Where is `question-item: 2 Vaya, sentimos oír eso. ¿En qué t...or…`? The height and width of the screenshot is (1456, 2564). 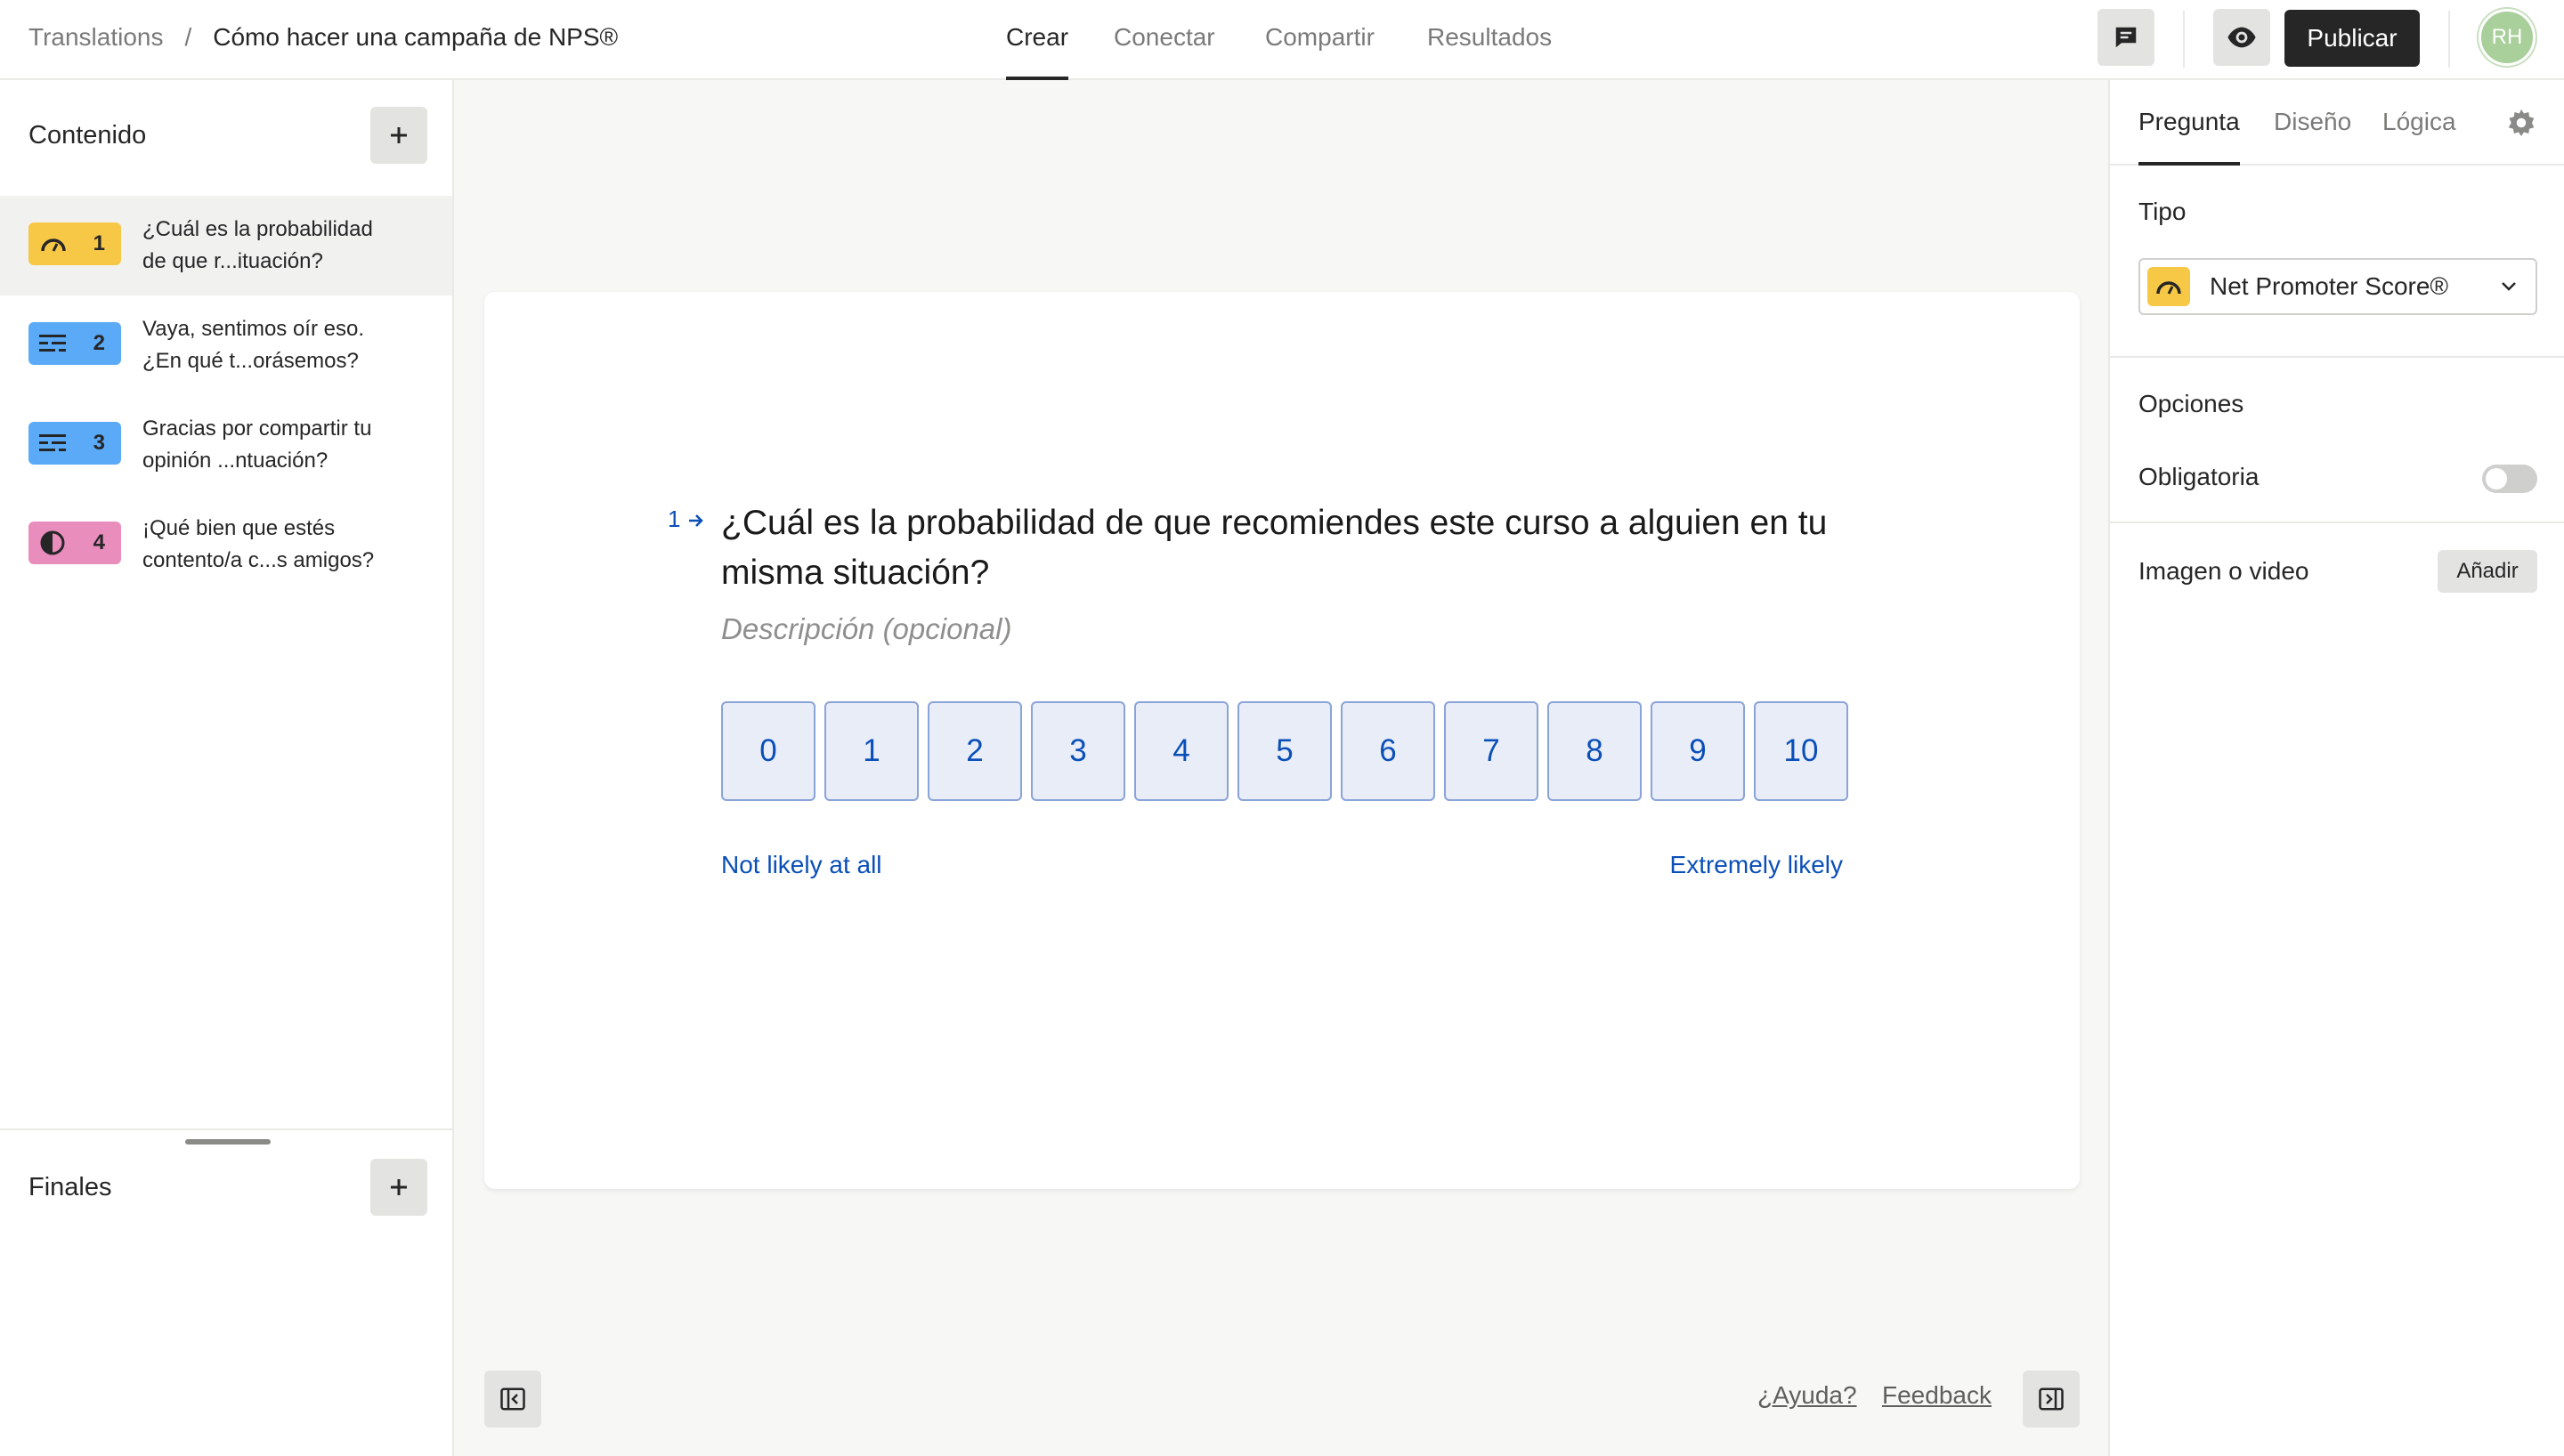
question-item: 2 Vaya, sentimos oír eso. ¿En qué t...or… is located at coordinates (226, 345).